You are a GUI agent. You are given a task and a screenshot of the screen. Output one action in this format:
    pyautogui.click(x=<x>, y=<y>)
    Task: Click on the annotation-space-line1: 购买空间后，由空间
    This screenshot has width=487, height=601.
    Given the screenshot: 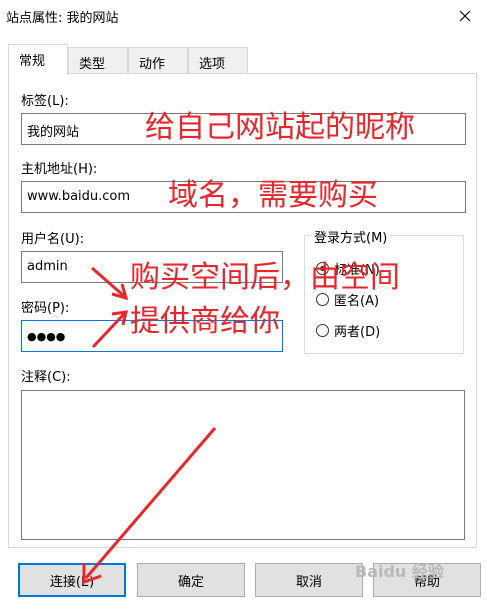 What is the action you would take?
    pyautogui.click(x=265, y=277)
    